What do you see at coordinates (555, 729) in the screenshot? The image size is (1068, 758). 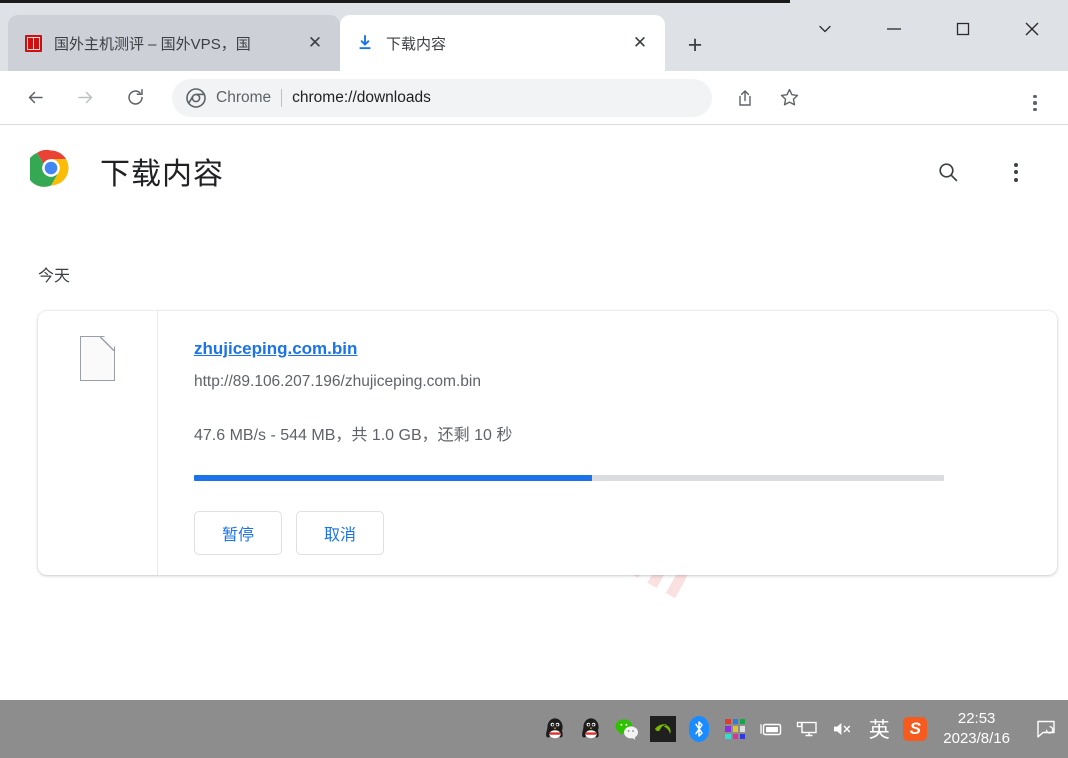 I see `qq-icon` at bounding box center [555, 729].